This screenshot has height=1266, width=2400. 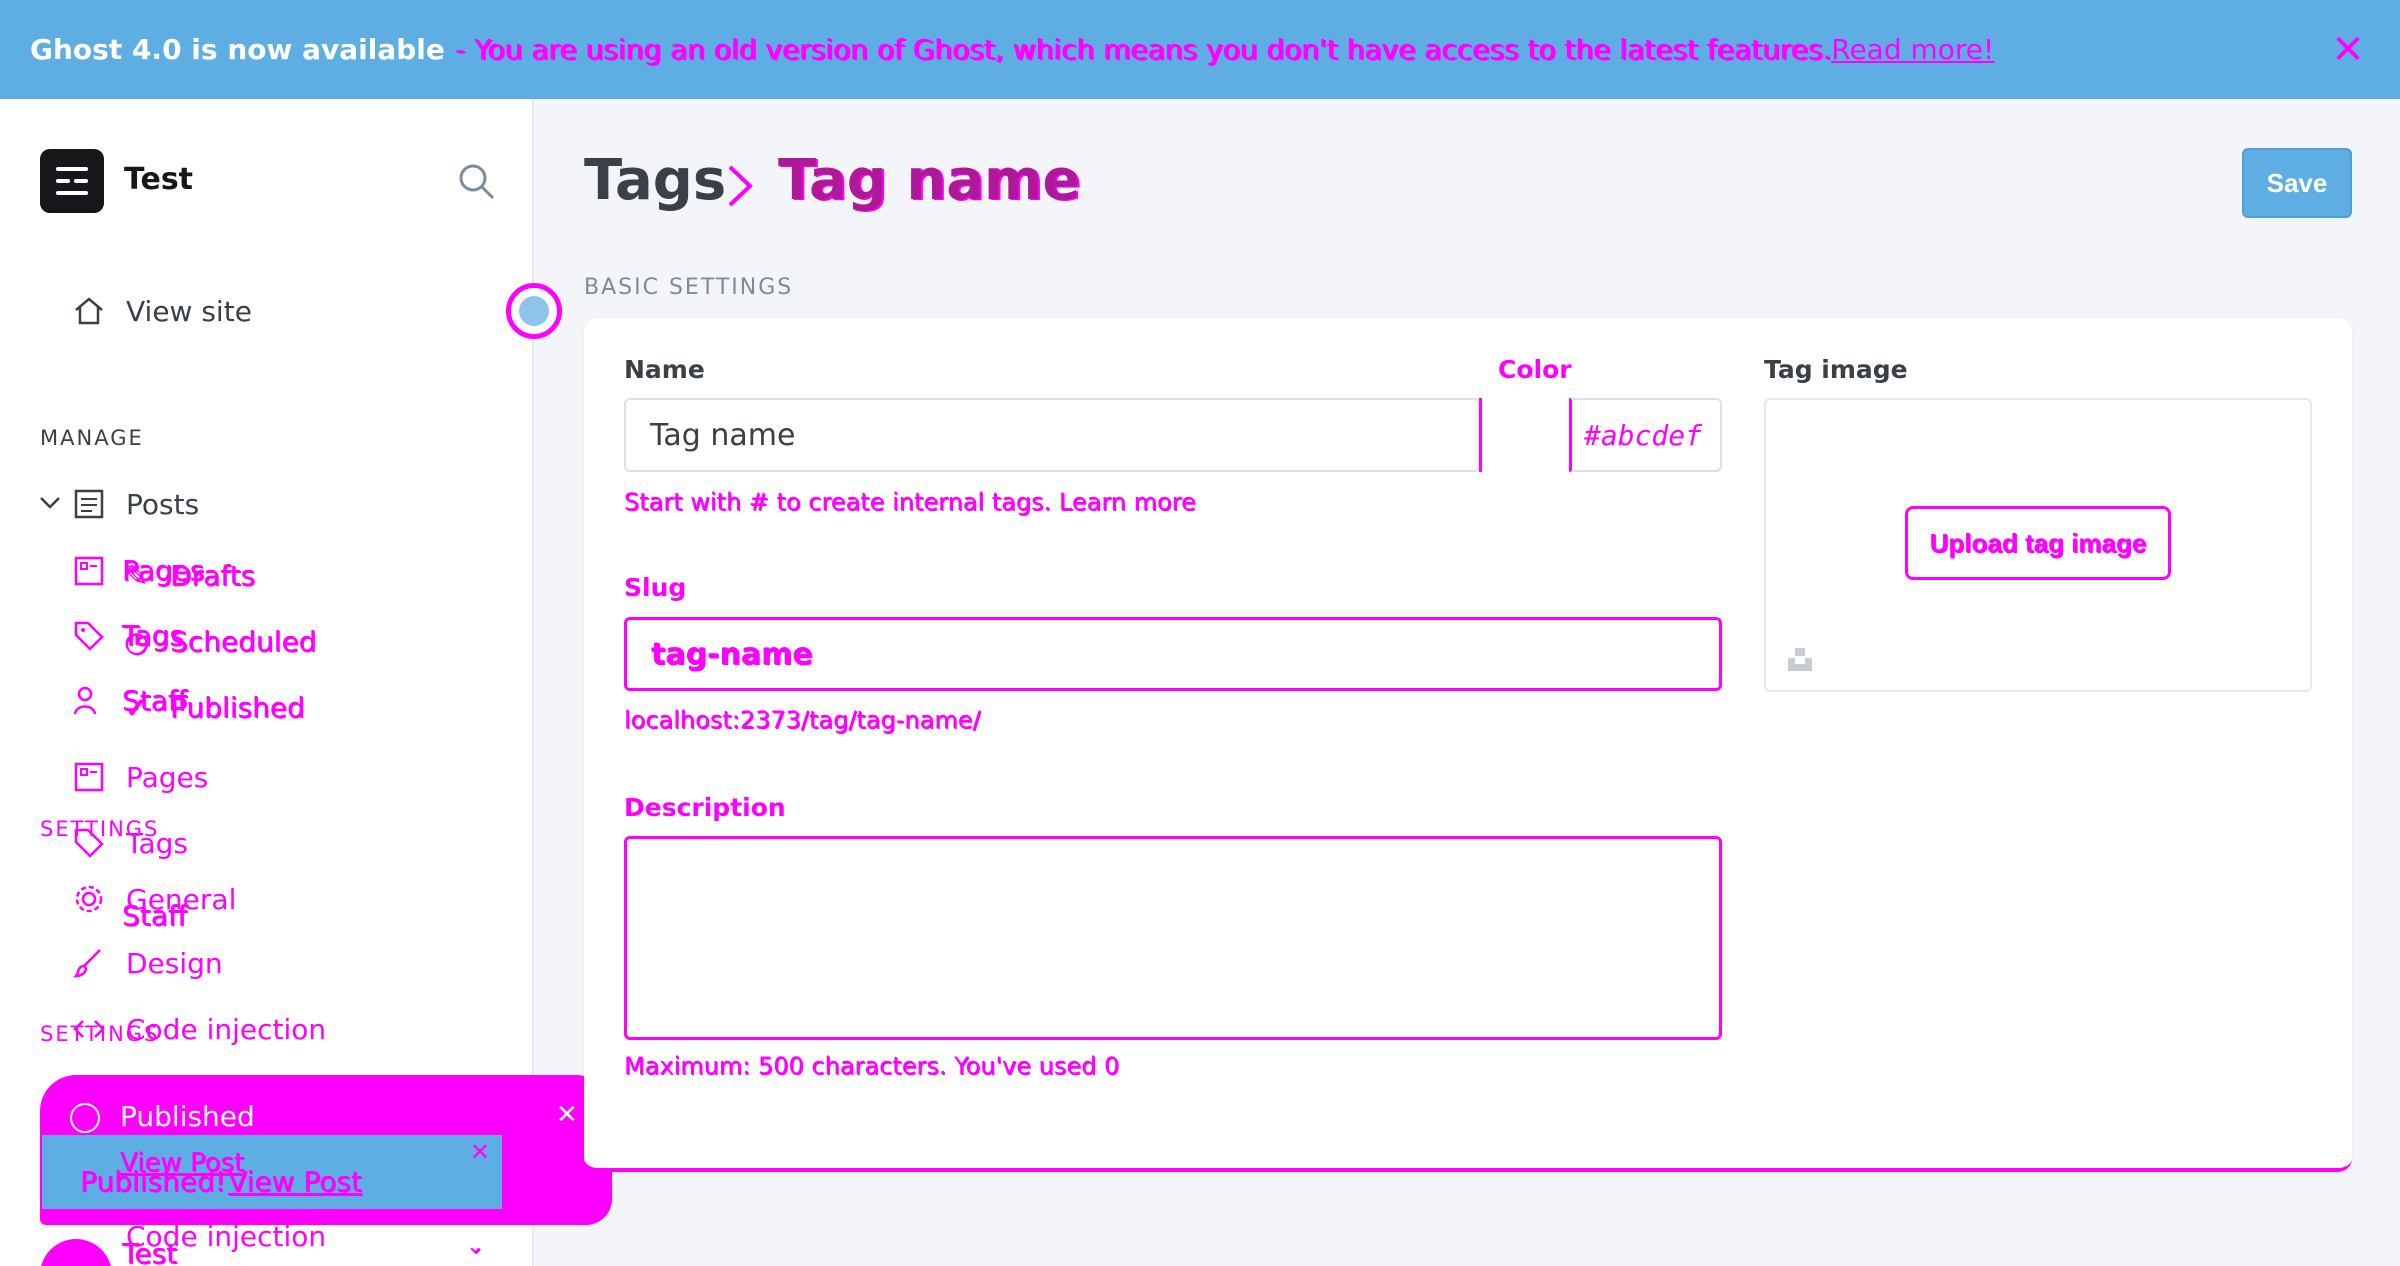 What do you see at coordinates (136, 575) in the screenshot?
I see `pencil-icon: ✎` at bounding box center [136, 575].